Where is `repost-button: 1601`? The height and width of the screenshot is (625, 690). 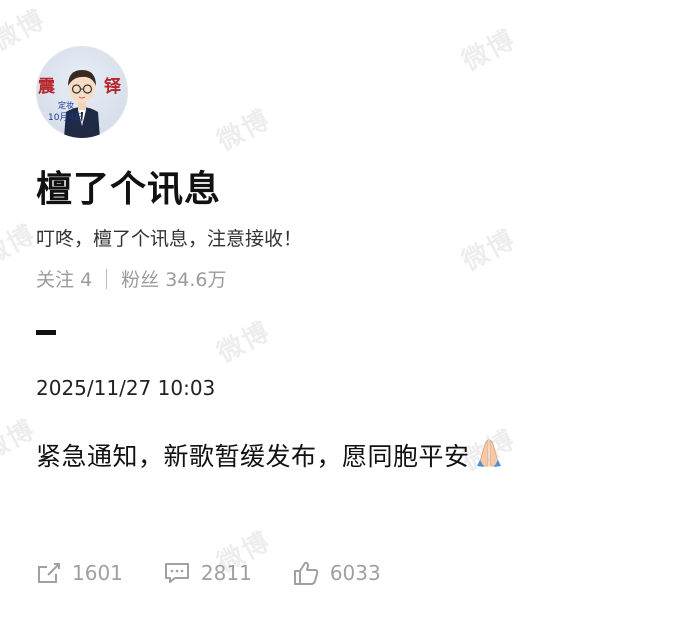 repost-button: 1601 is located at coordinates (79, 573).